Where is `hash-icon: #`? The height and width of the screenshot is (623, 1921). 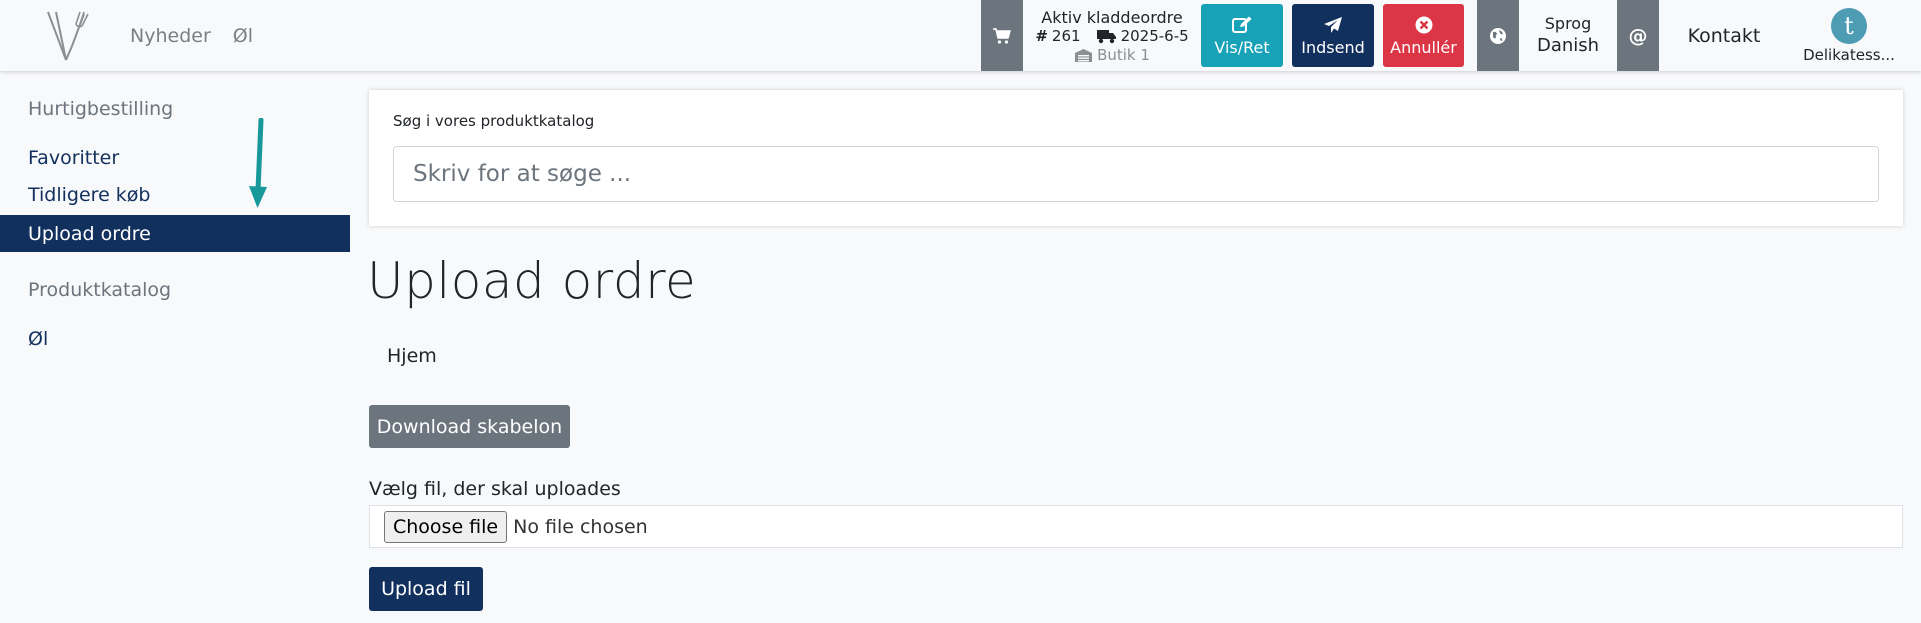
hash-icon: # is located at coordinates (1041, 36).